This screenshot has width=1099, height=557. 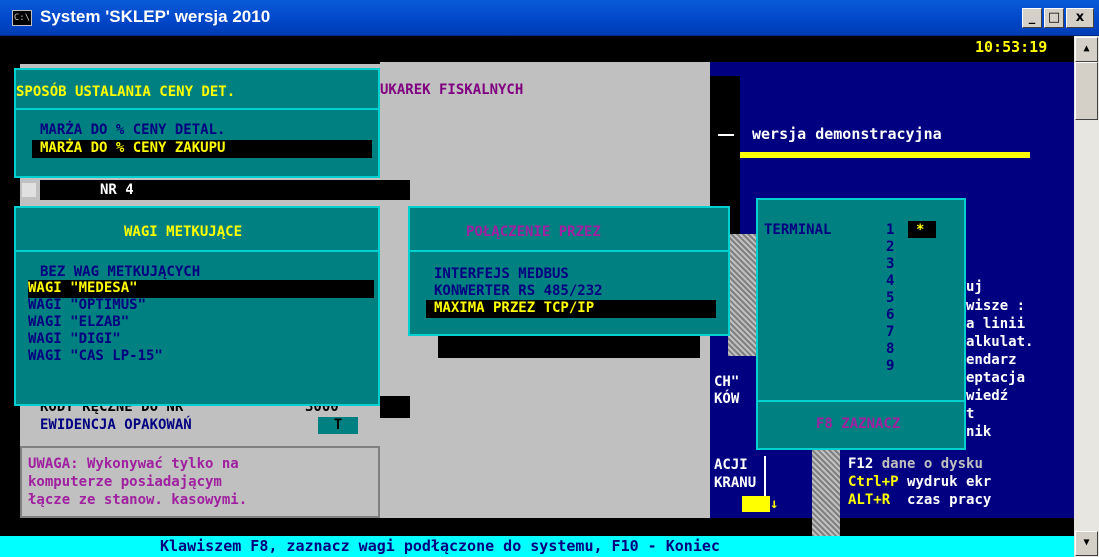 What do you see at coordinates (858, 424) in the screenshot?
I see `terminal-footer: F8 ZAZNACZ` at bounding box center [858, 424].